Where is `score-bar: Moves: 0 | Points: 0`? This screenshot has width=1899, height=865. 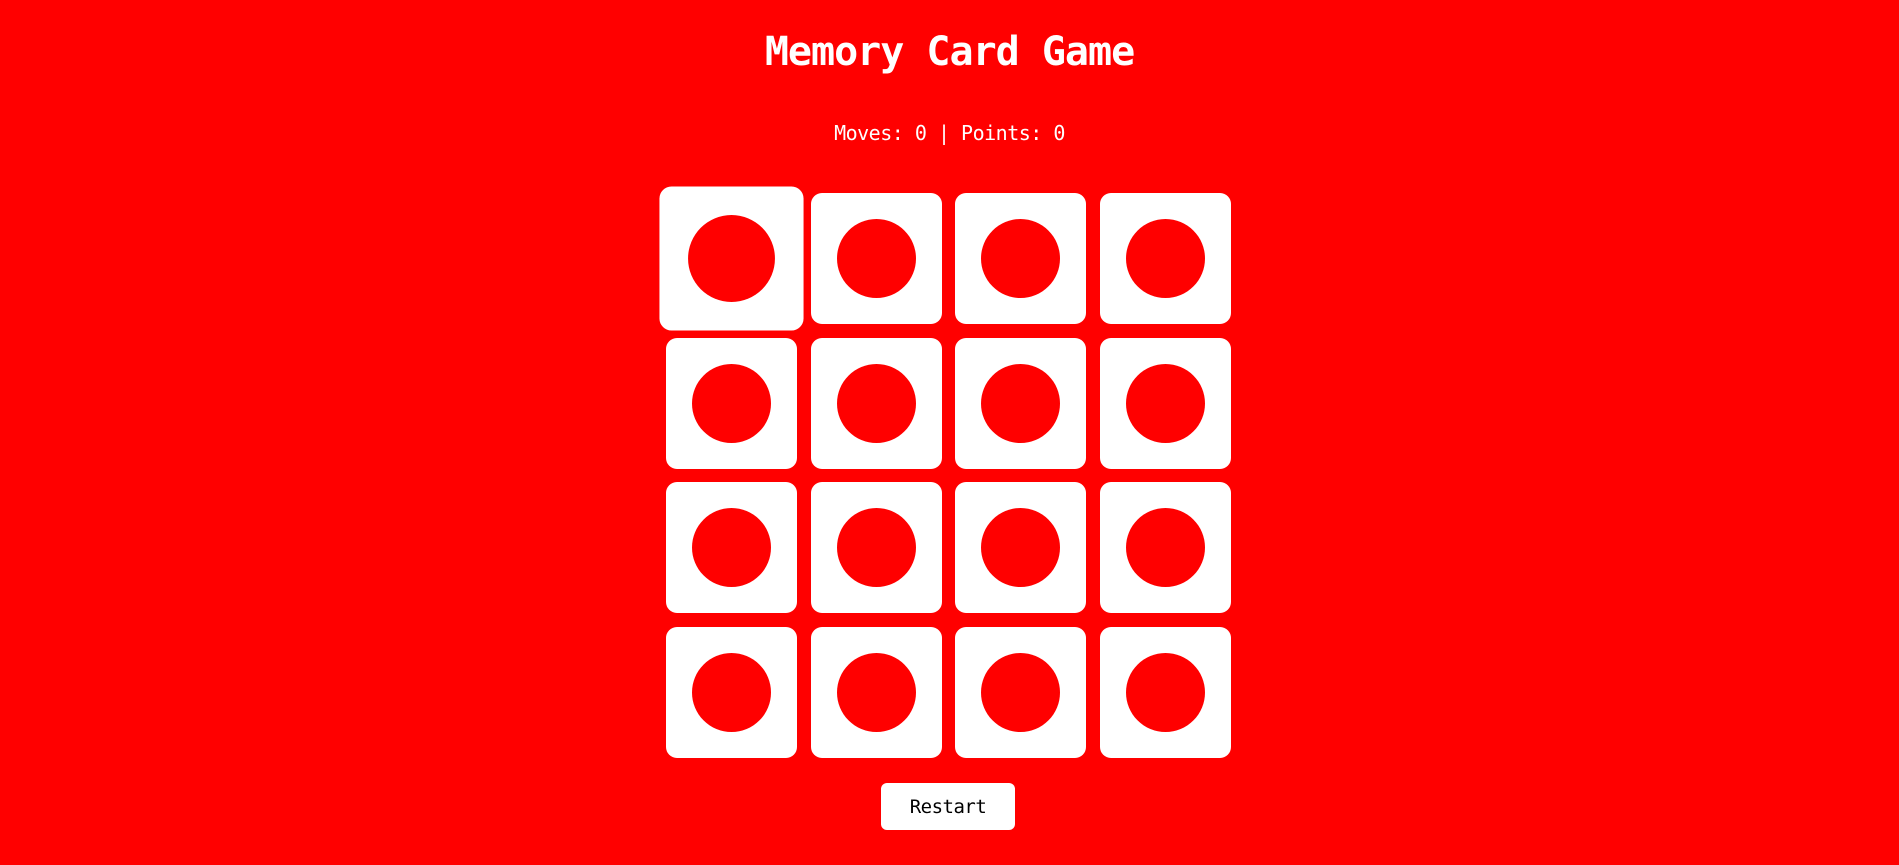 score-bar: Moves: 0 | Points: 0 is located at coordinates (949, 133).